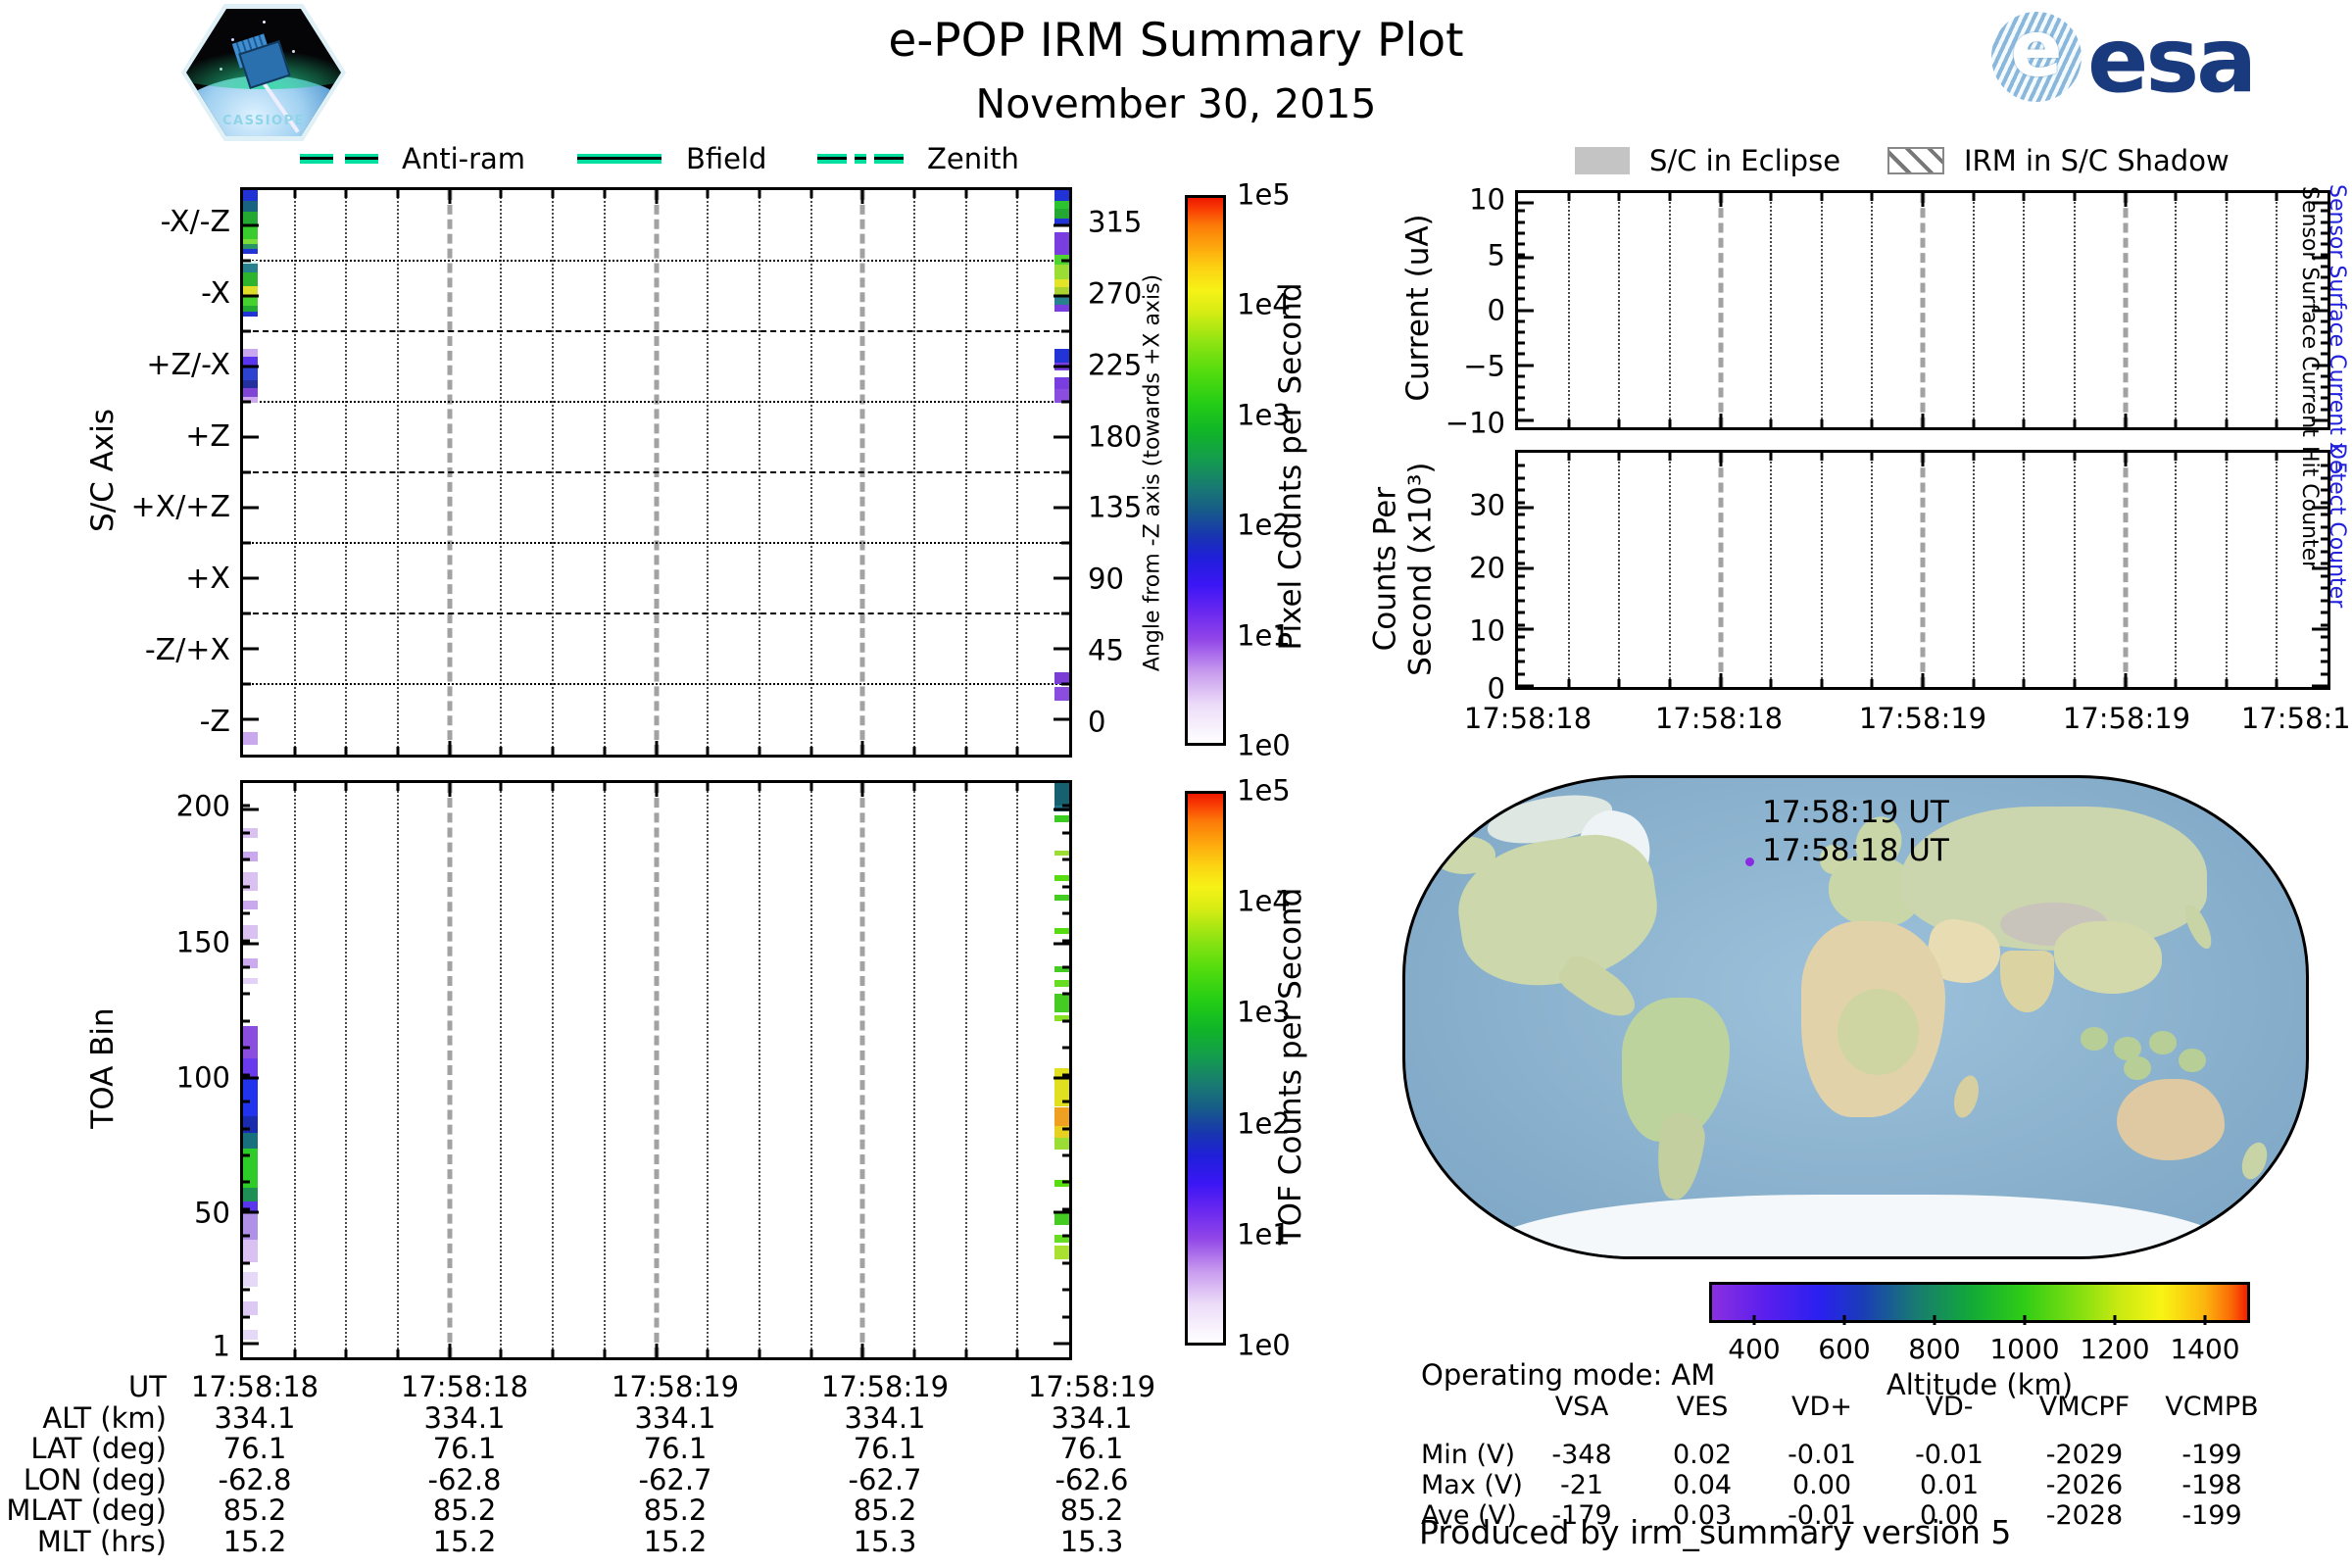 This screenshot has width=2352, height=1568. What do you see at coordinates (202, 806) in the screenshot?
I see `y-tick-label: 200` at bounding box center [202, 806].